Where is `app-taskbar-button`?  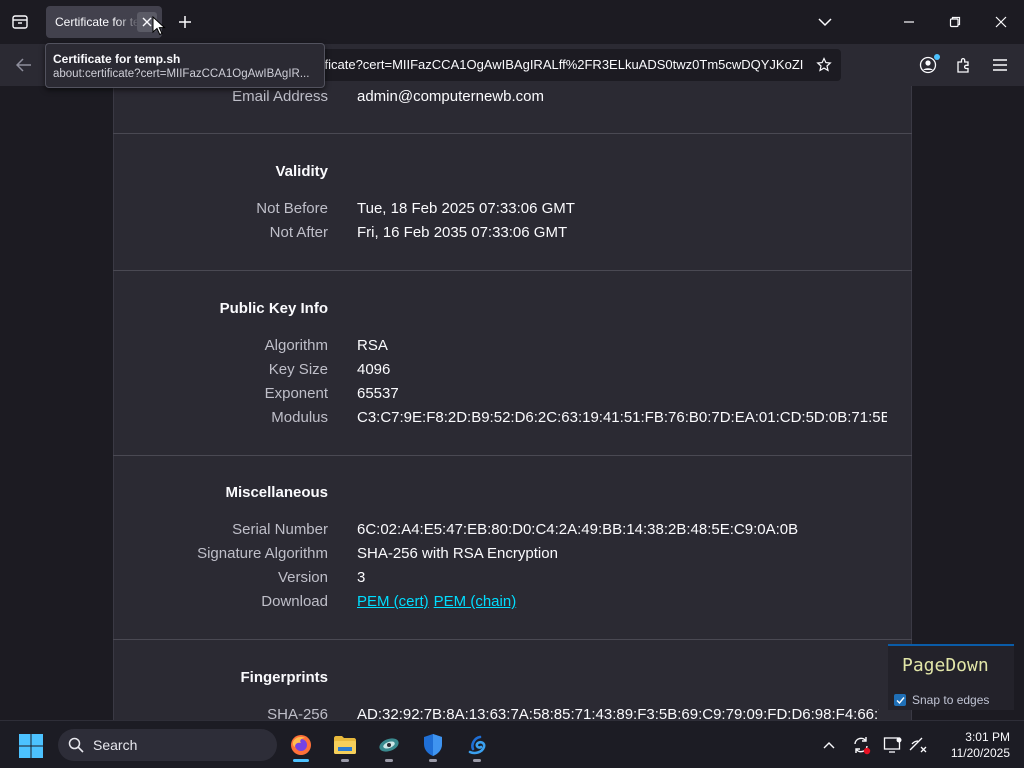
app-taskbar-button is located at coordinates (477, 745).